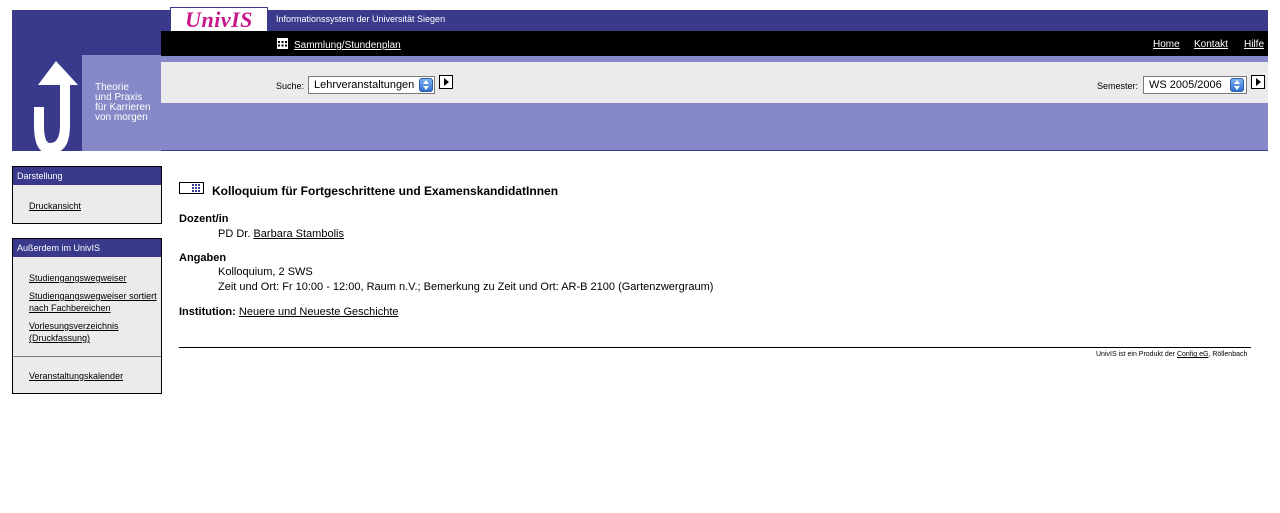 This screenshot has width=1280, height=513. I want to click on search-type-value: Lehrveranstaltungen, so click(364, 85).